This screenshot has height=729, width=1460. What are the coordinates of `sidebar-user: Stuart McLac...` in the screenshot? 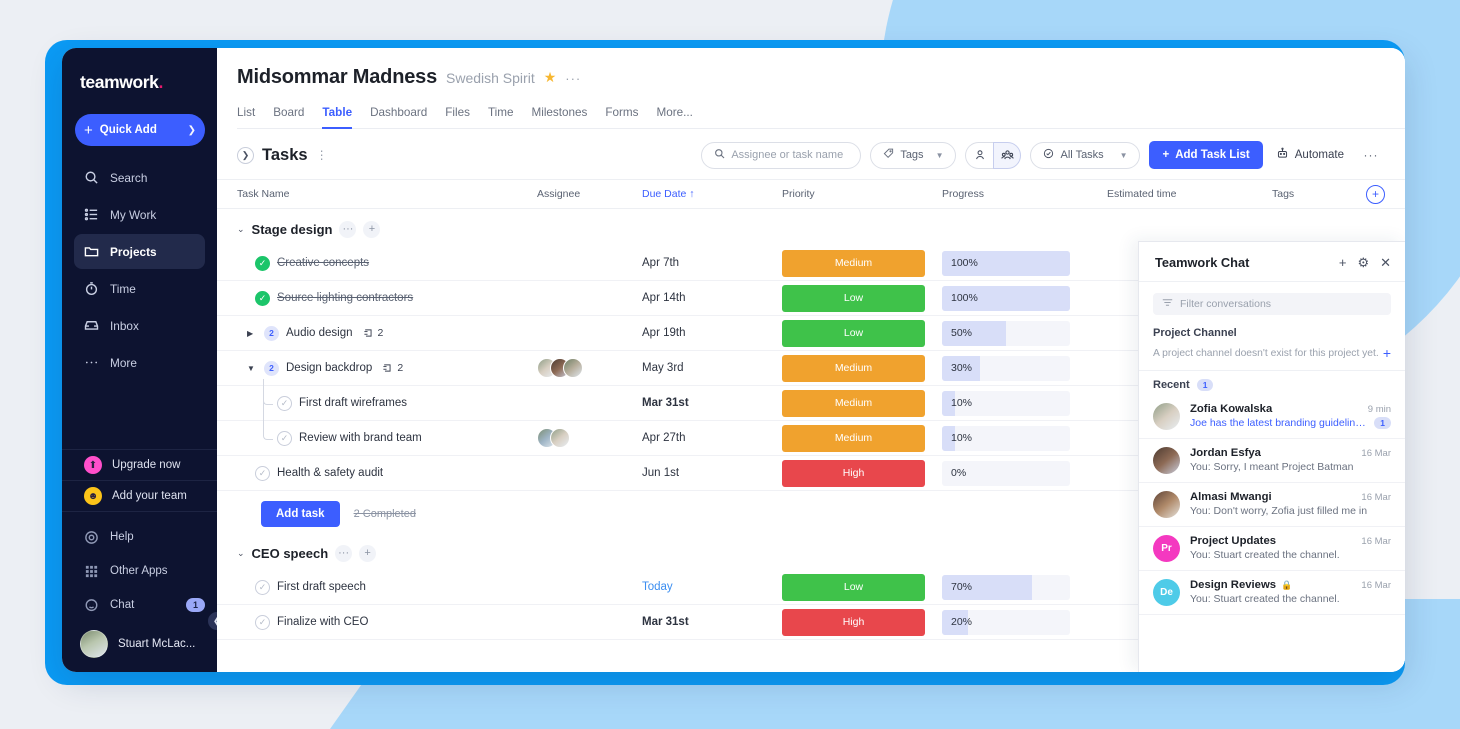 It's located at (139, 647).